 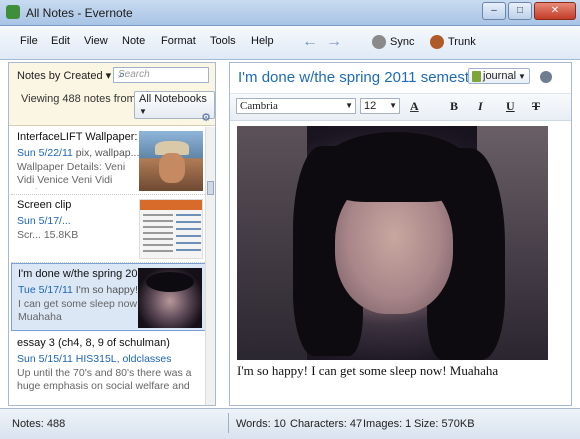 I want to click on window-title: All Notes - Evernote, so click(x=79, y=13).